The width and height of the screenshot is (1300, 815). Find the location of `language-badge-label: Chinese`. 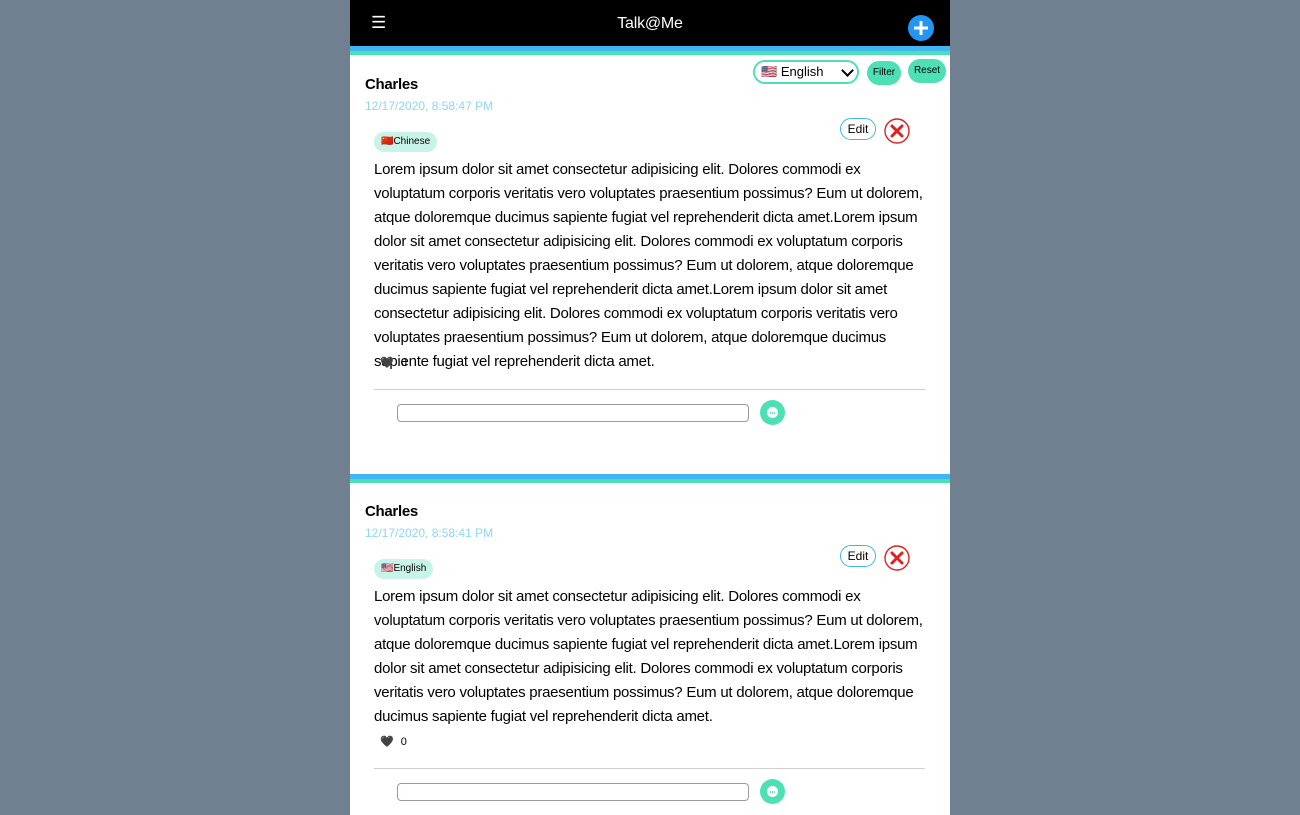

language-badge-label: Chinese is located at coordinates (412, 141).